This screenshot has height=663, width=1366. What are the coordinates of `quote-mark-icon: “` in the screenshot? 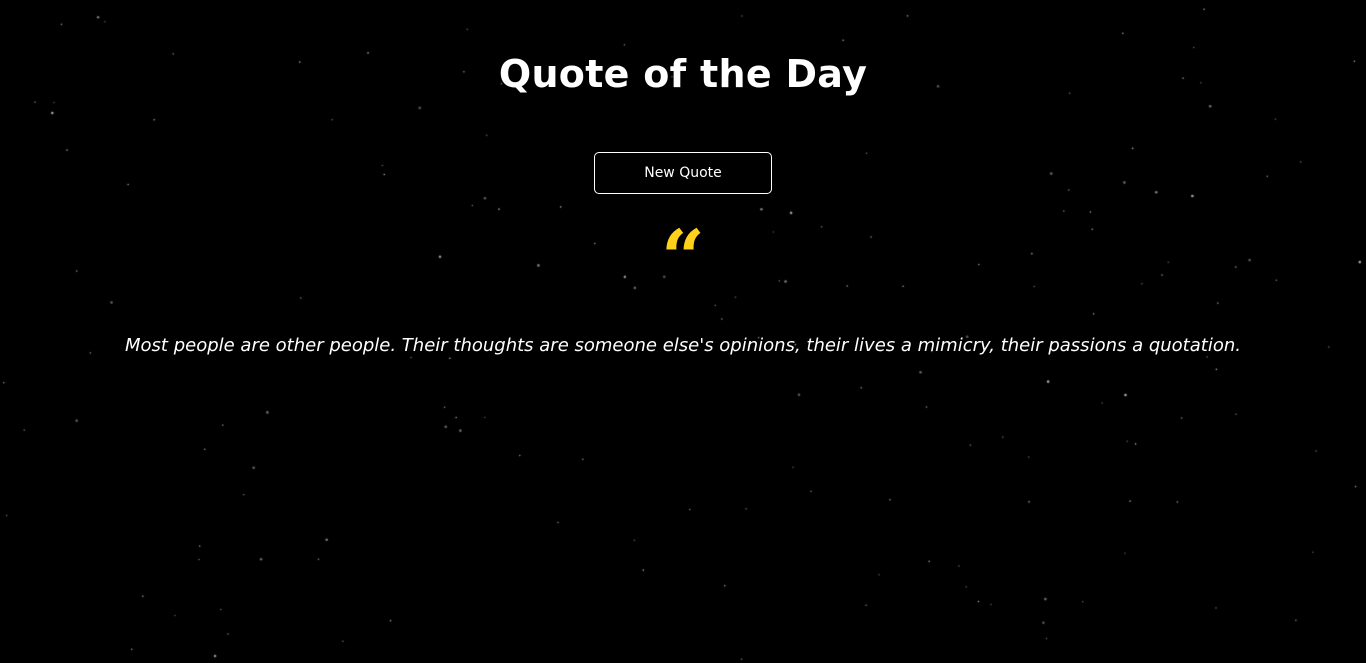 It's located at (683, 257).